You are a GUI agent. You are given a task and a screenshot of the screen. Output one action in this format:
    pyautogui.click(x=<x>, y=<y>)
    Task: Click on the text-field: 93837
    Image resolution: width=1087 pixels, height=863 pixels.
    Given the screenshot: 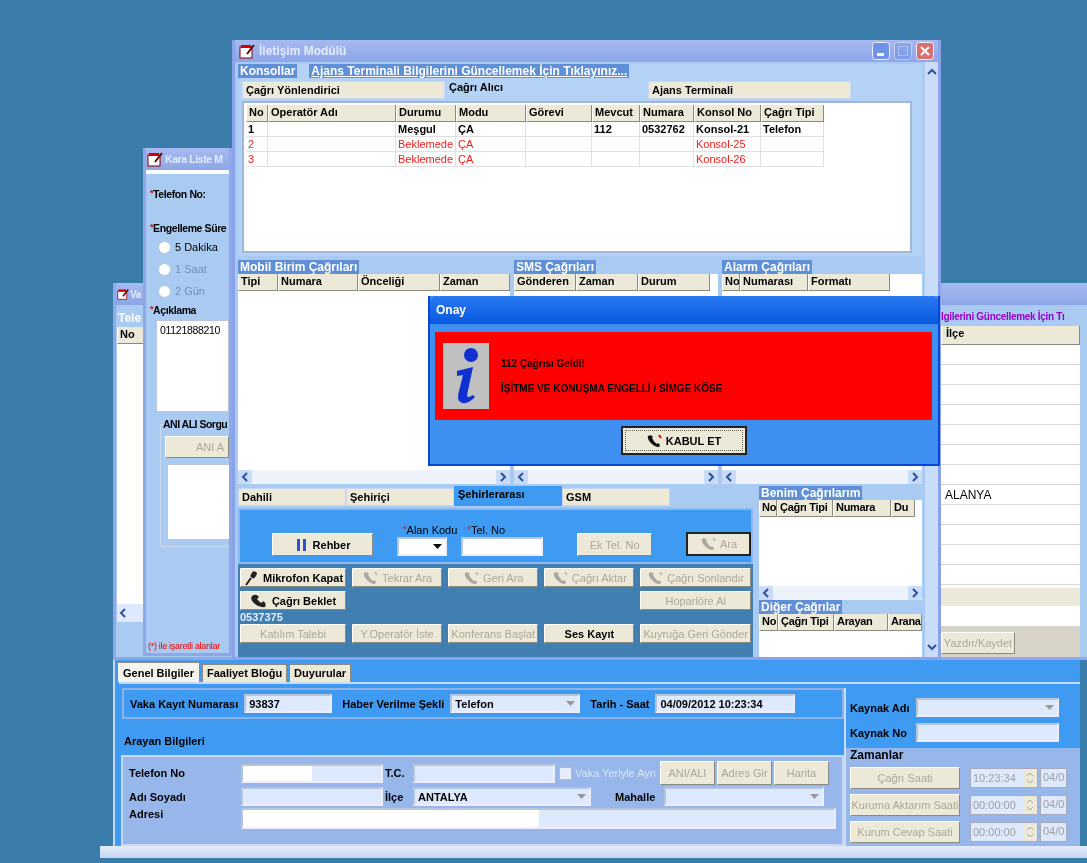 What is the action you would take?
    pyautogui.click(x=288, y=703)
    